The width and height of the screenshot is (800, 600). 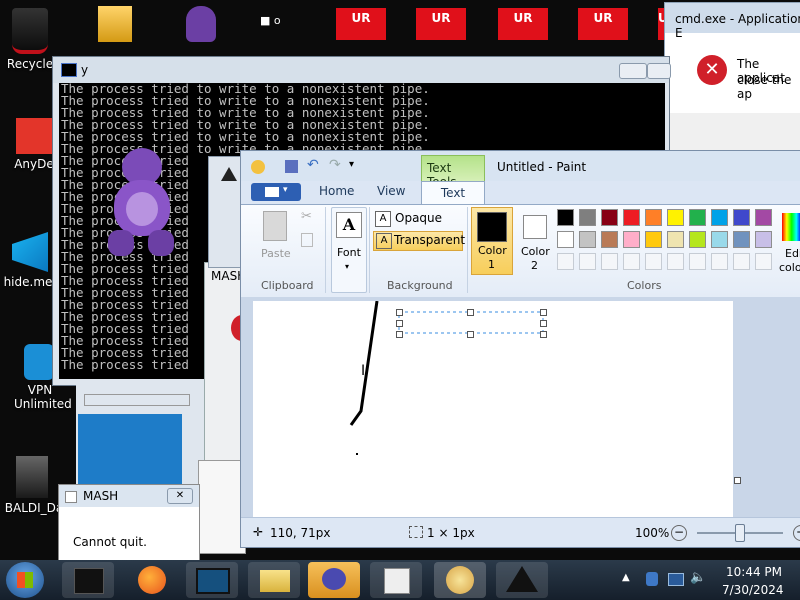 What do you see at coordinates (180, 496) in the screenshot?
I see `close-button: ✕` at bounding box center [180, 496].